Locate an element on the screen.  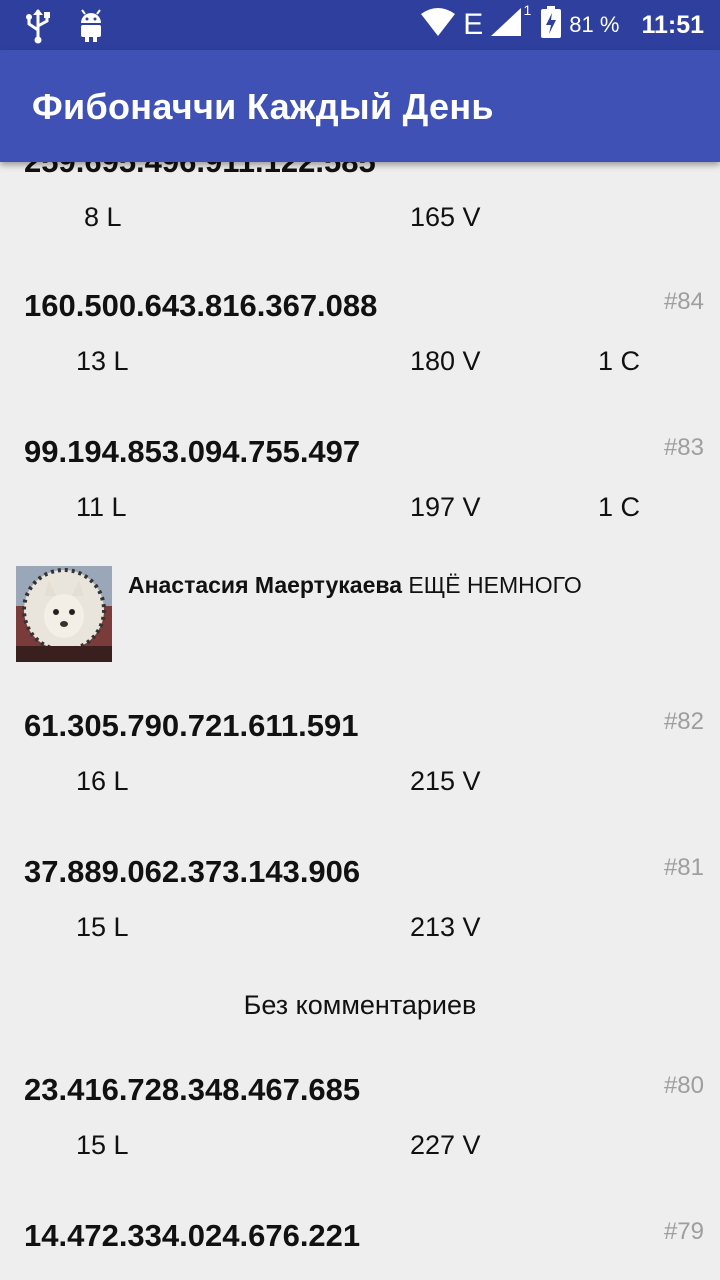
signal-sub: 1 is located at coordinates (527, 10).